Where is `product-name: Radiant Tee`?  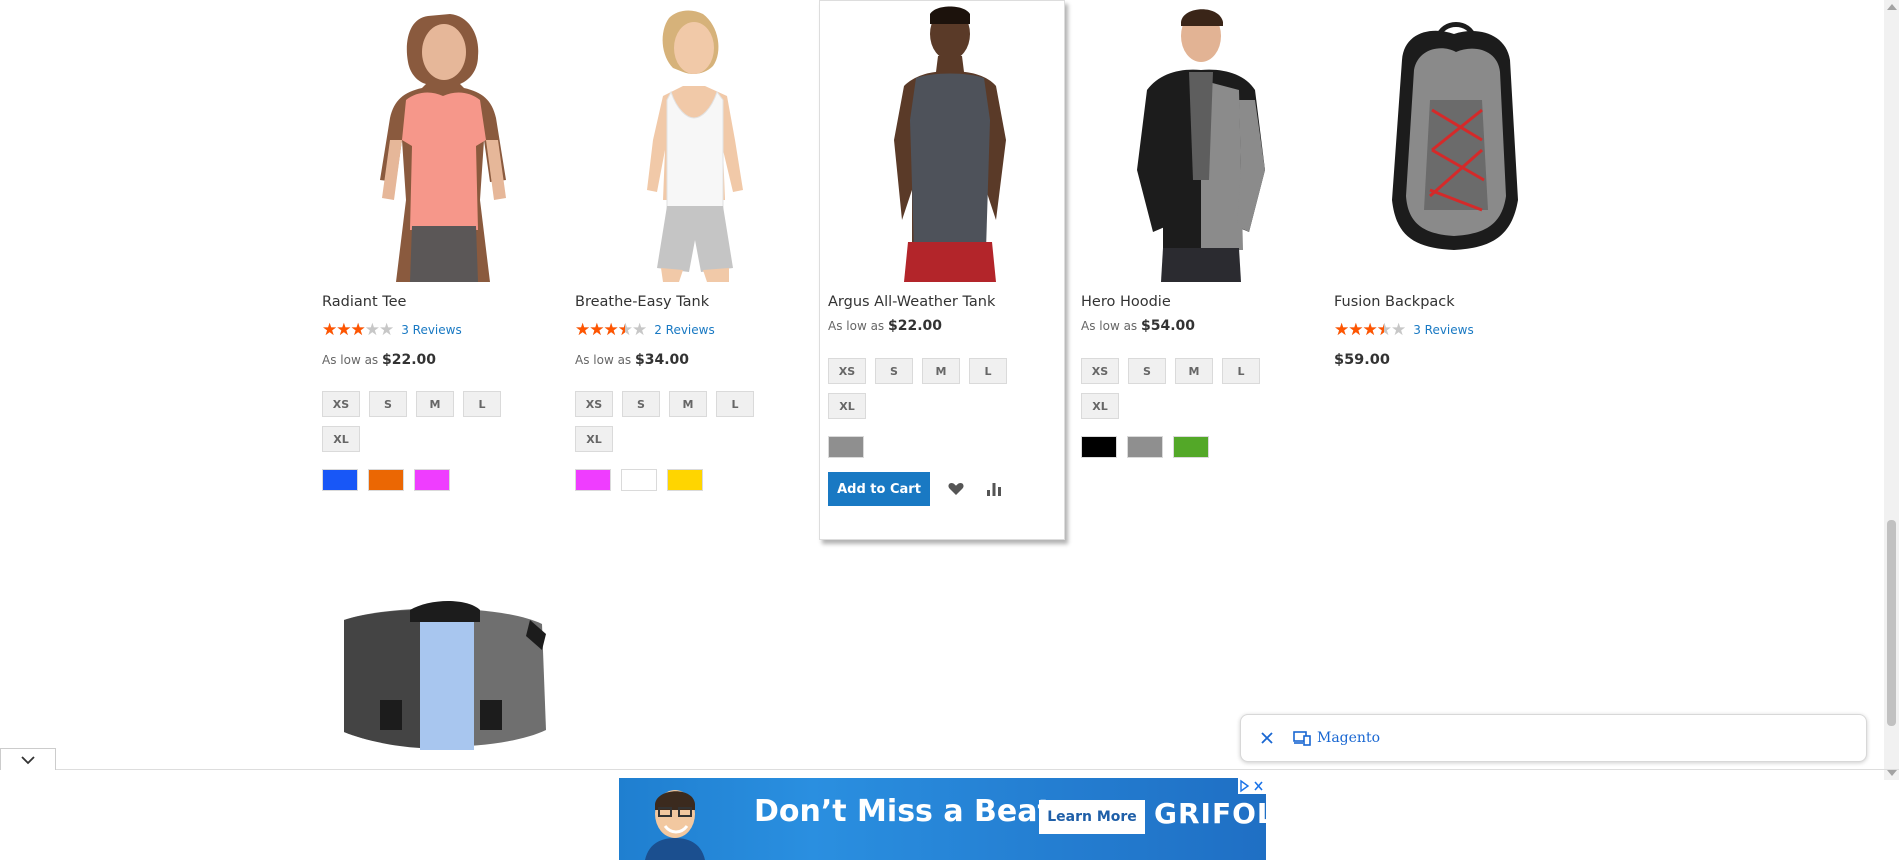 product-name: Radiant Tee is located at coordinates (442, 302).